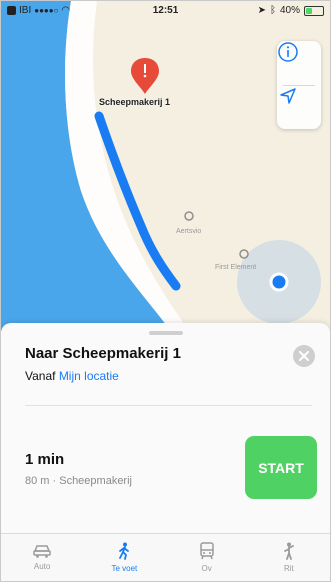 The height and width of the screenshot is (582, 331). What do you see at coordinates (309, 10) in the screenshot?
I see `battery-fill` at bounding box center [309, 10].